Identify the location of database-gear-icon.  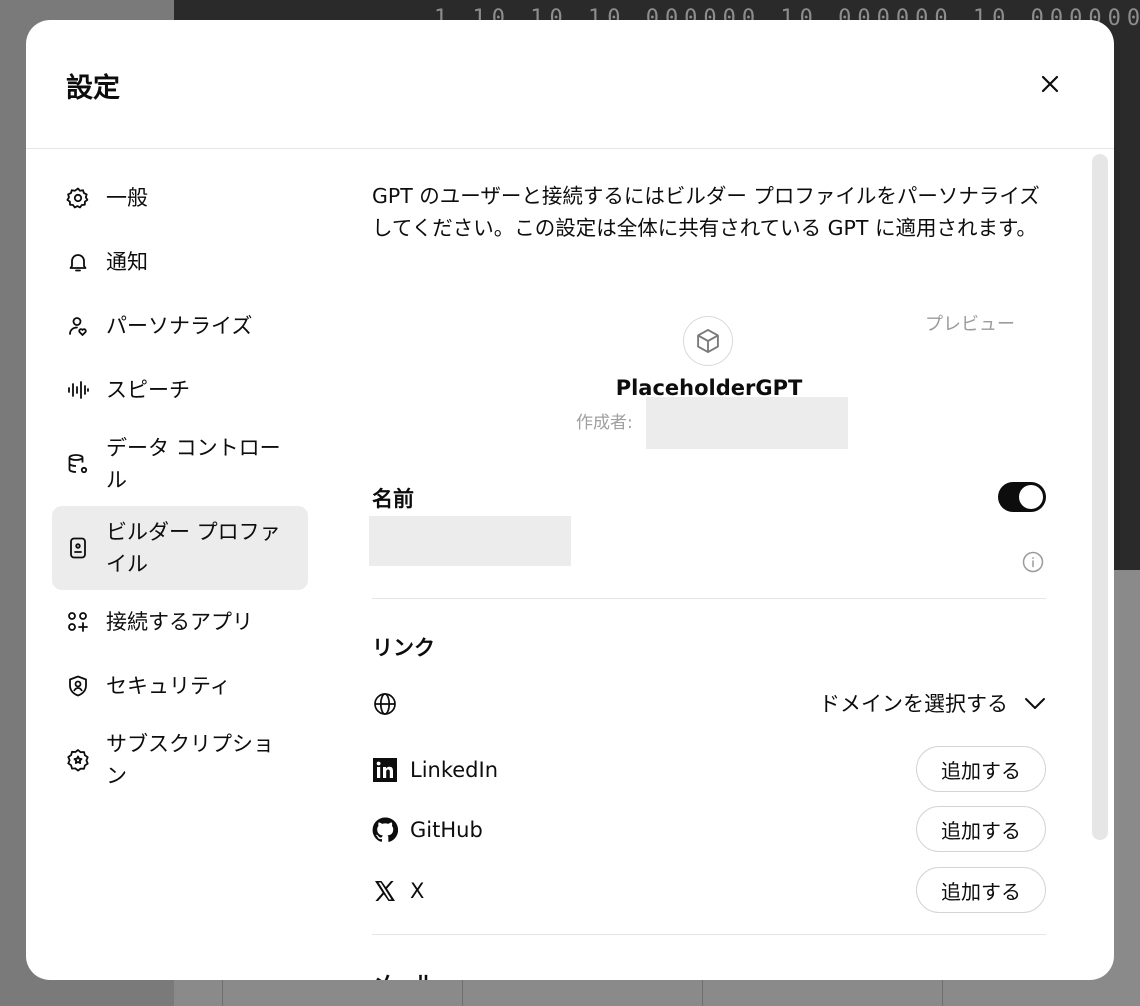
(78, 464).